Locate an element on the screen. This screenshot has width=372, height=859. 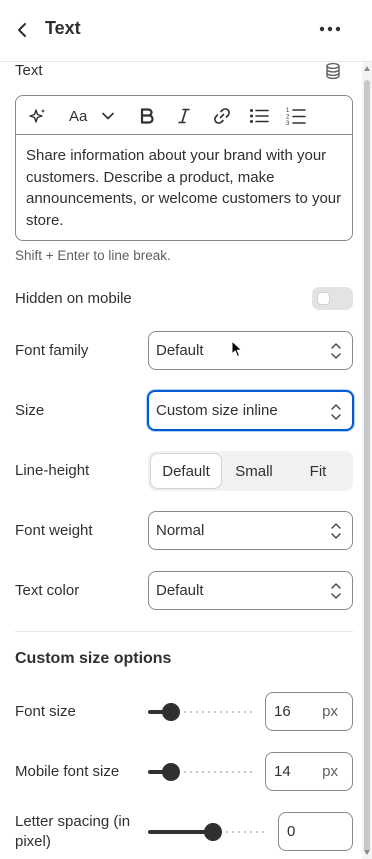
mobile-font-size-input: 14 px is located at coordinates (309, 771).